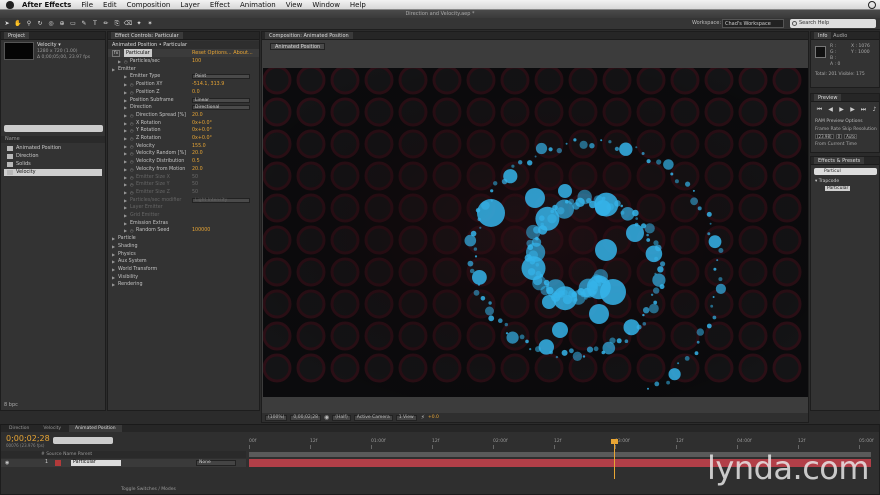 This screenshot has width=880, height=495. What do you see at coordinates (202, 130) in the screenshot?
I see `effect-param-value: 0x+0.0°` at bounding box center [202, 130].